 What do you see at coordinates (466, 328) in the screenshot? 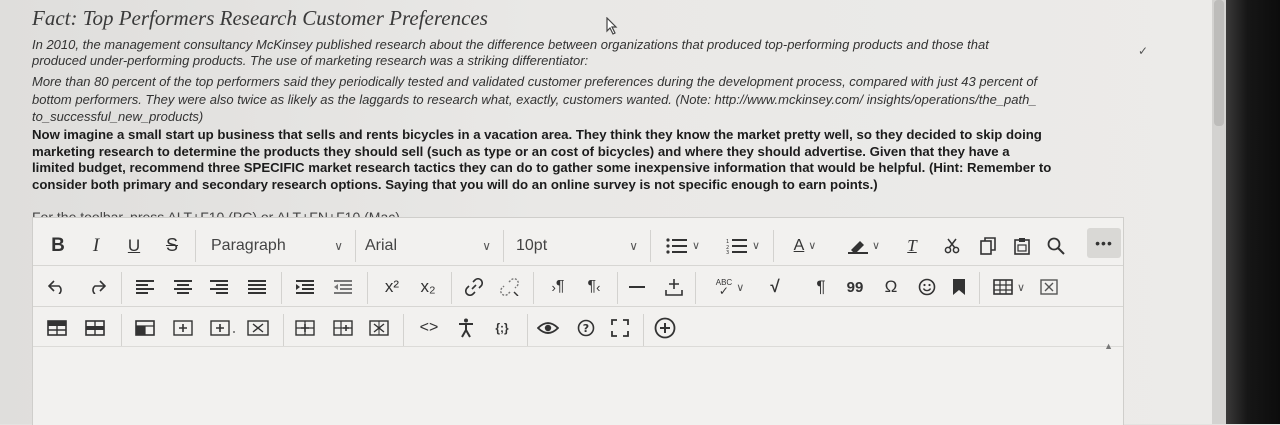
I see `accessibility-button` at bounding box center [466, 328].